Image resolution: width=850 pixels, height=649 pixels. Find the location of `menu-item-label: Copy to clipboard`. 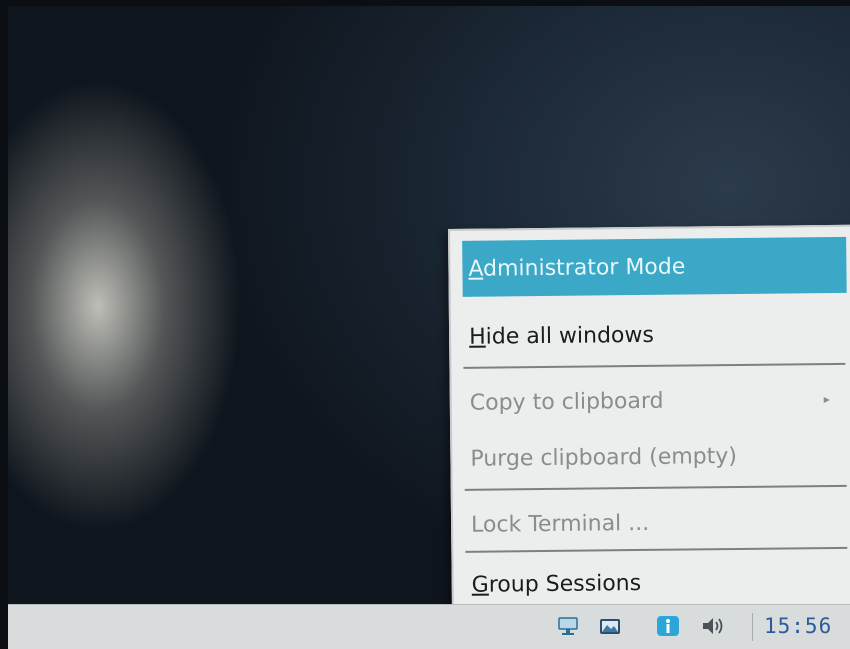

menu-item-label: Copy to clipboard is located at coordinates (566, 402).